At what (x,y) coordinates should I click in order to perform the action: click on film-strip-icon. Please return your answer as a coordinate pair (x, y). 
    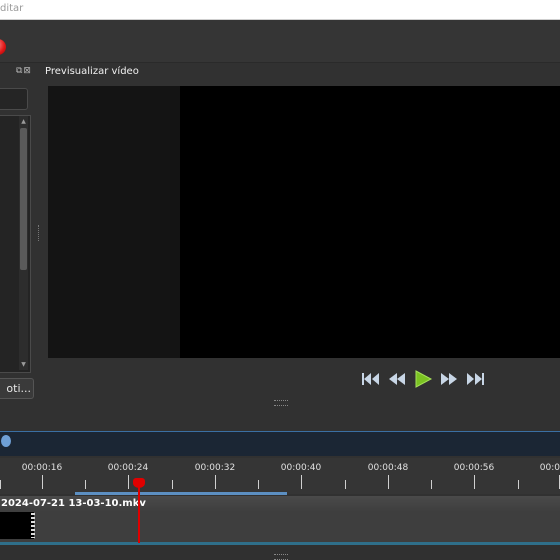
    Looking at the image, I should click on (33, 525).